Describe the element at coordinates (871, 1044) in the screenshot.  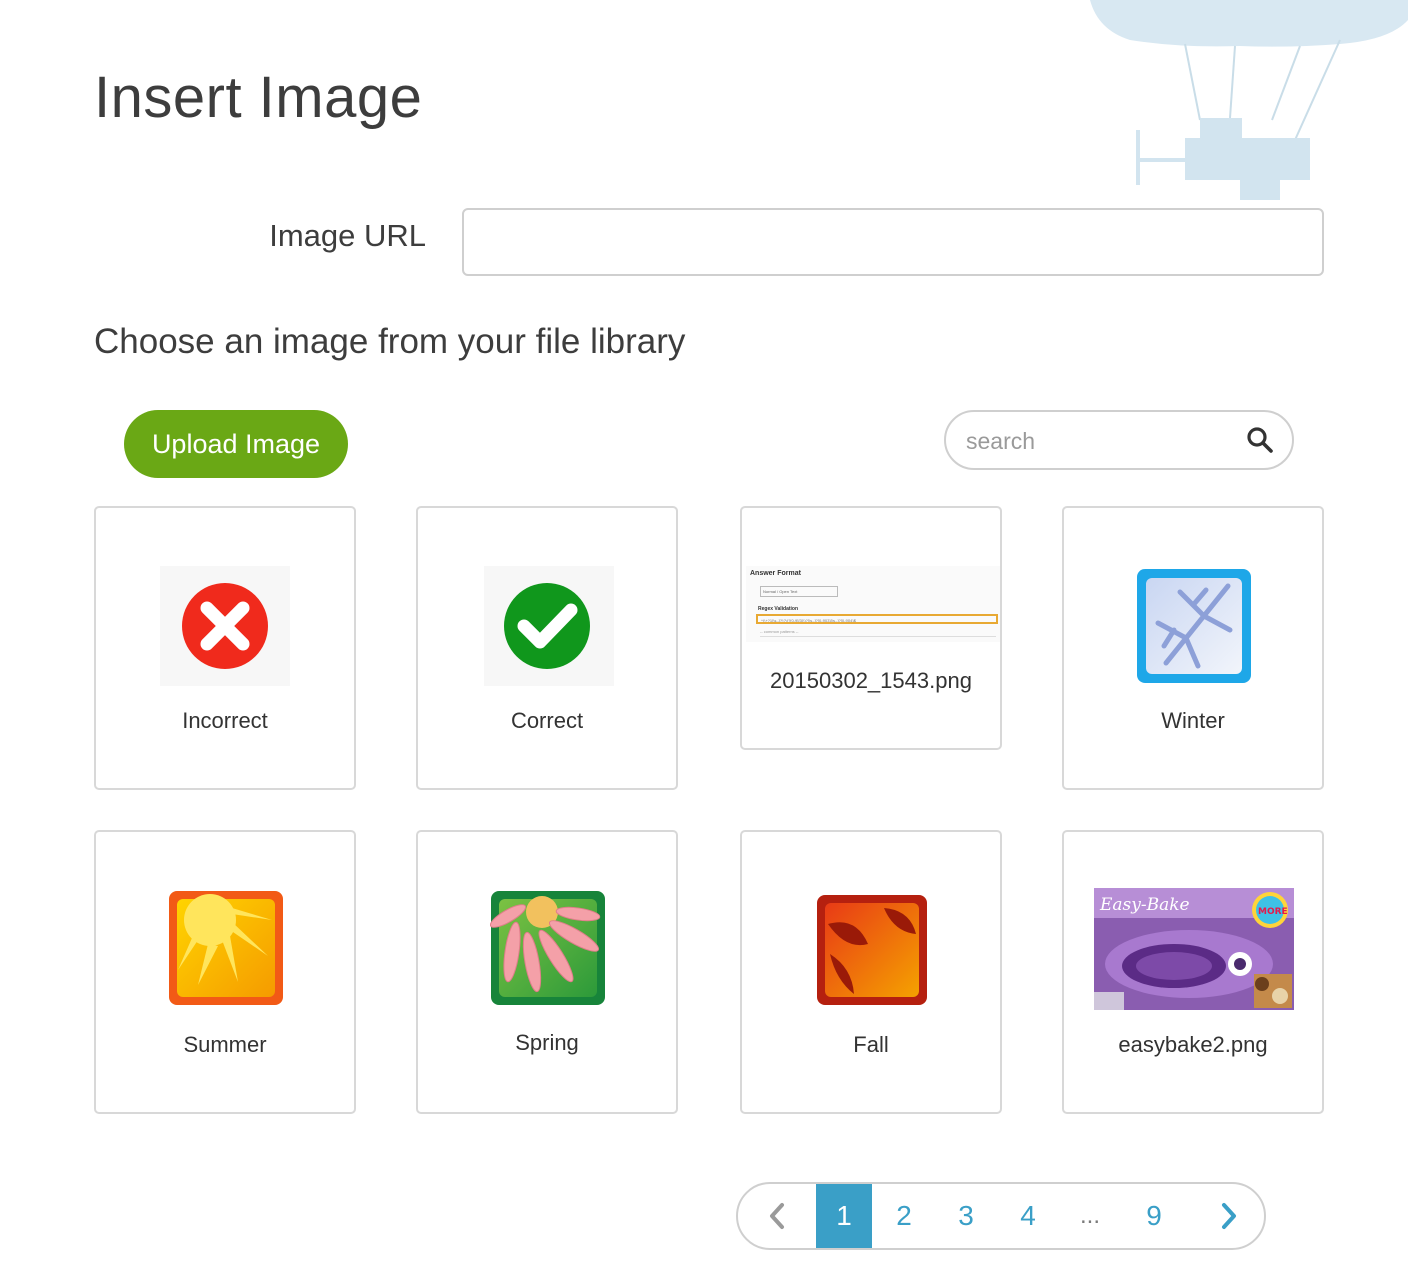
I see `image-label: Fall` at that location.